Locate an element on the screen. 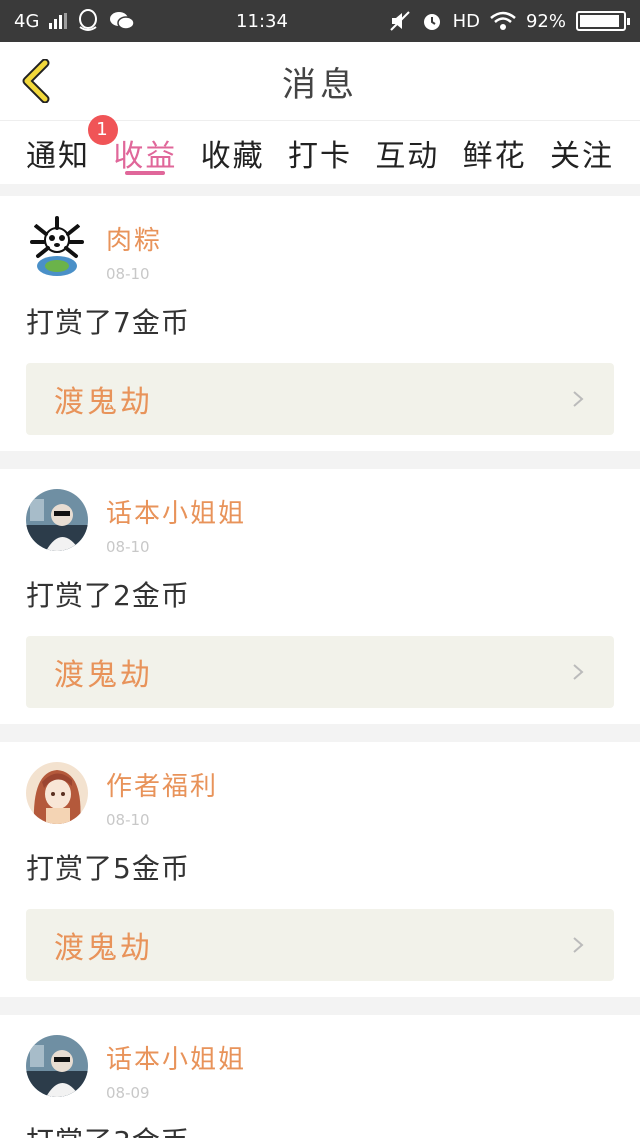  back-button is located at coordinates (36, 81).